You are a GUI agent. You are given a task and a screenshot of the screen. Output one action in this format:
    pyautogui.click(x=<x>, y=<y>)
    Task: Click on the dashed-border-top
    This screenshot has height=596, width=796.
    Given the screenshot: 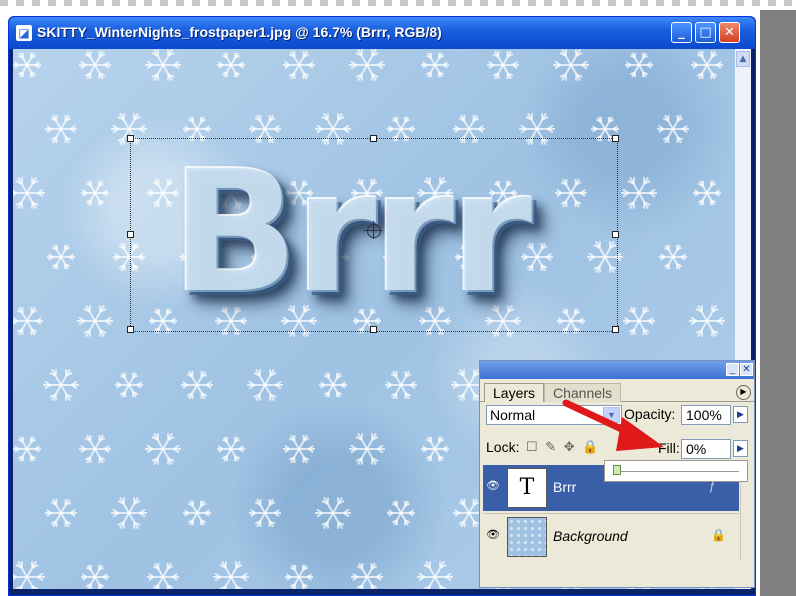 What is the action you would take?
    pyautogui.click(x=398, y=3)
    